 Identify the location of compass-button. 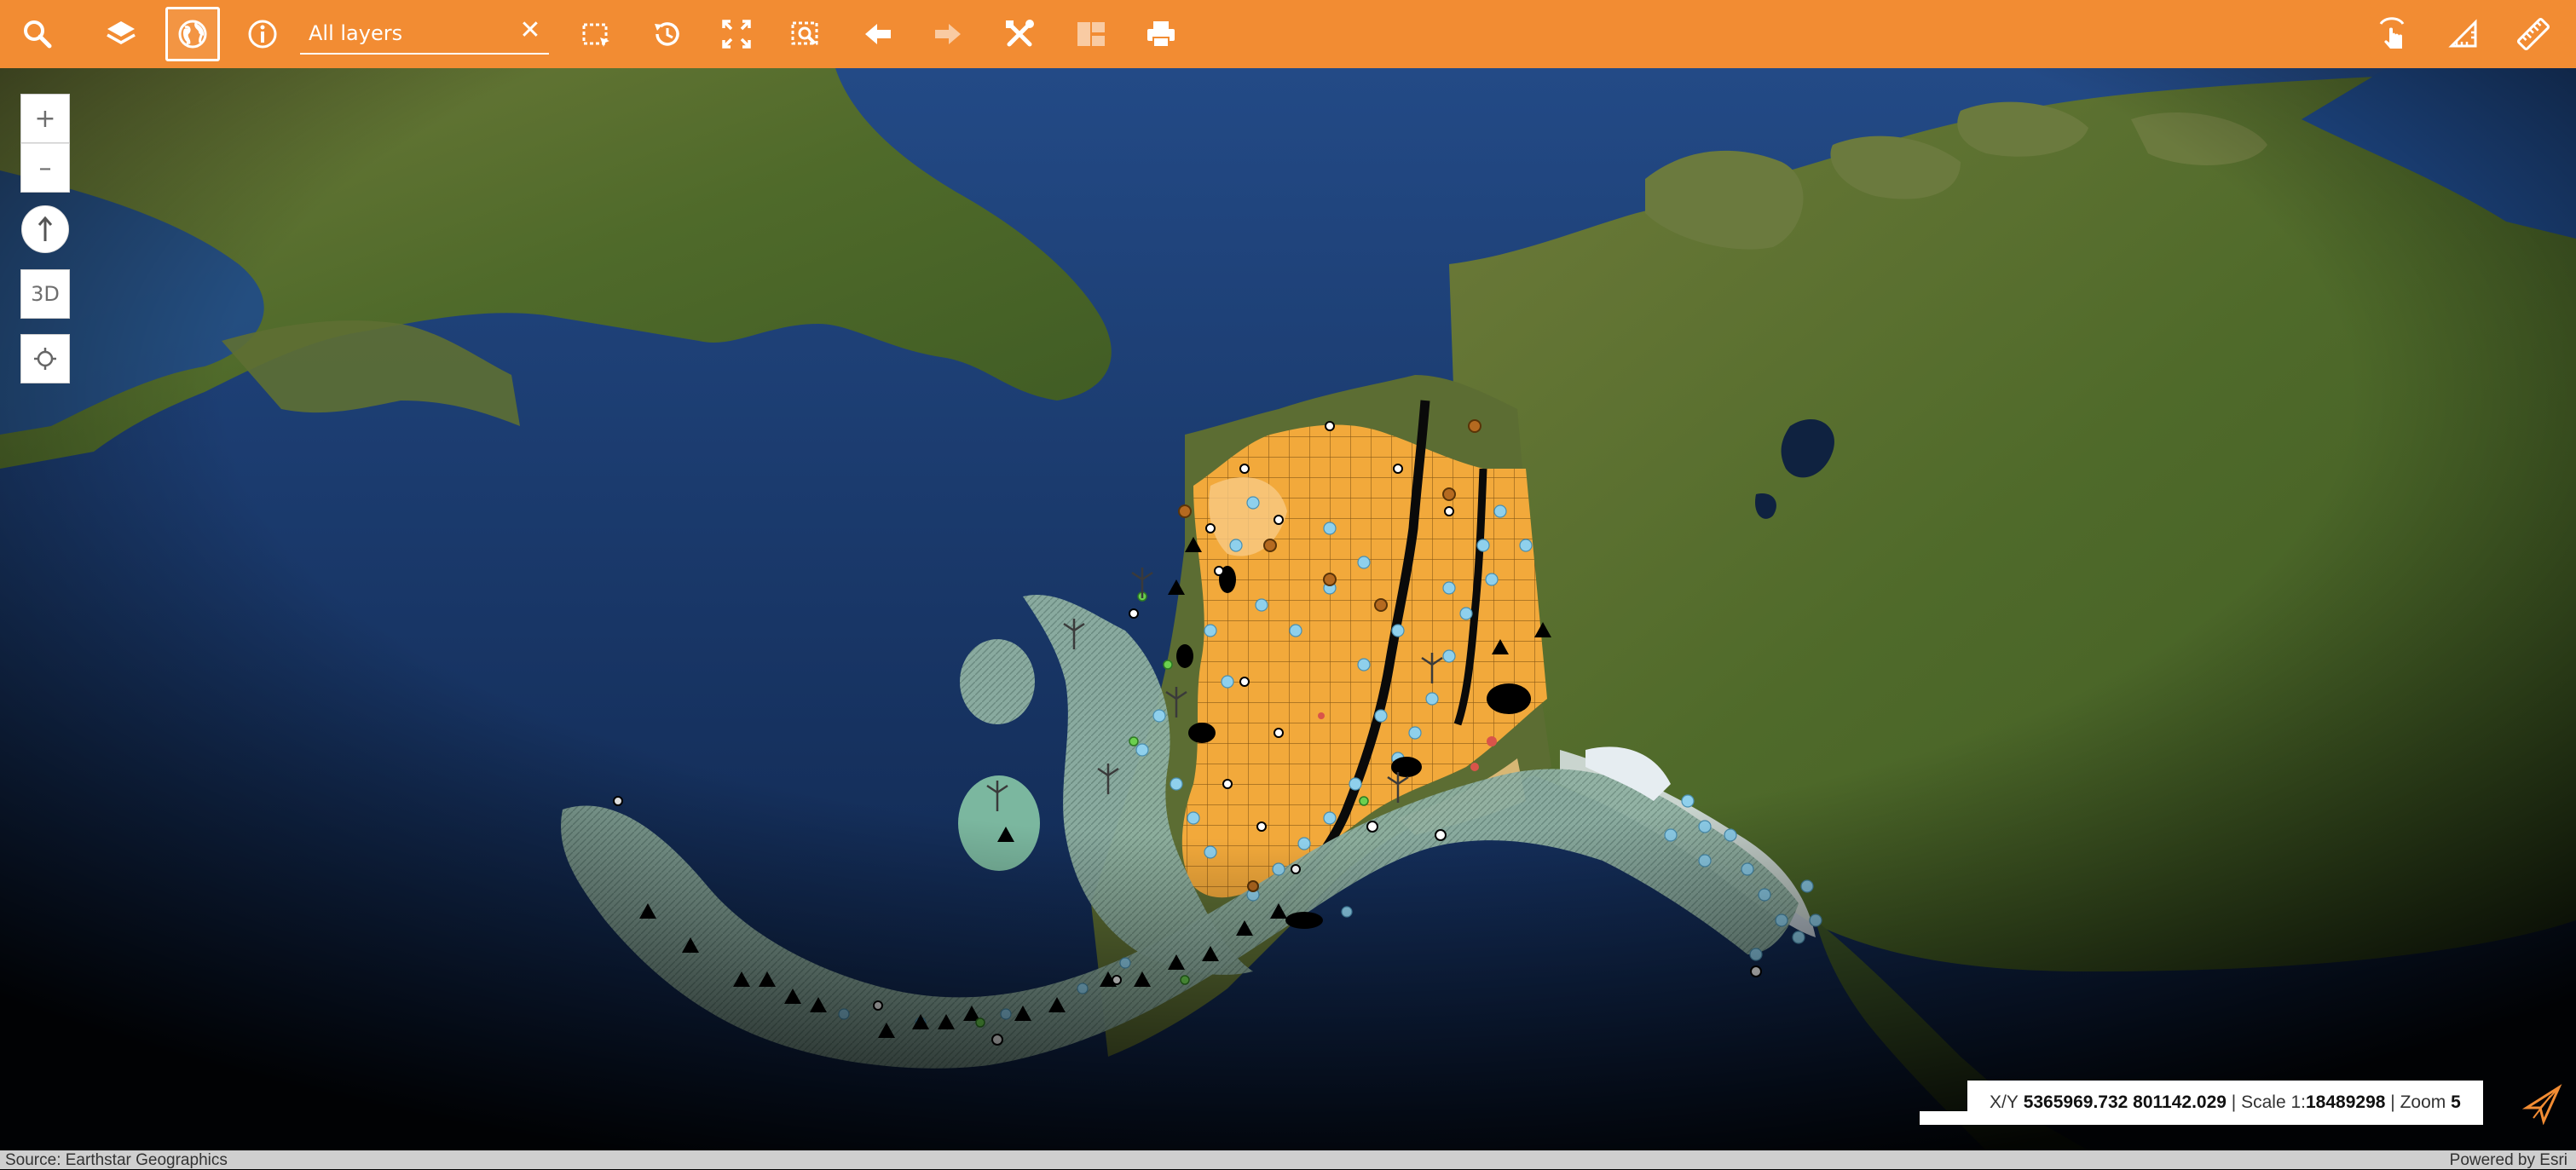
(45, 230).